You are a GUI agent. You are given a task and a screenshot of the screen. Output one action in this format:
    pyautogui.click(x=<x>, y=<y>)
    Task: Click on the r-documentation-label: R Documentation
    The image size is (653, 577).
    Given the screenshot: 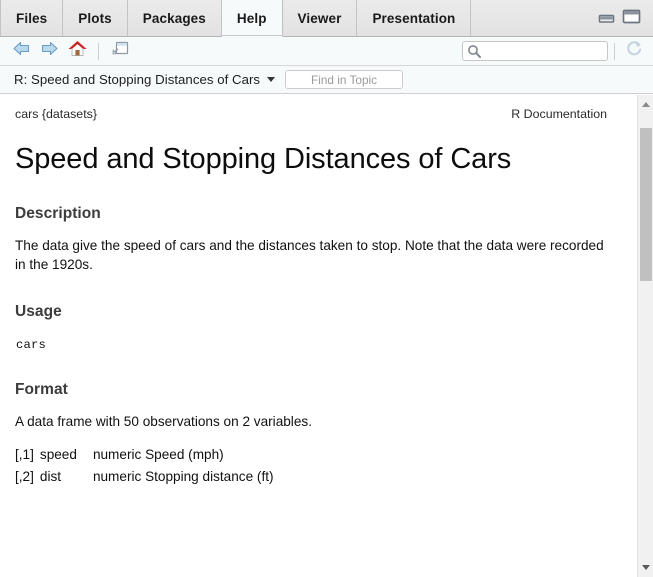 What is the action you would take?
    pyautogui.click(x=559, y=114)
    